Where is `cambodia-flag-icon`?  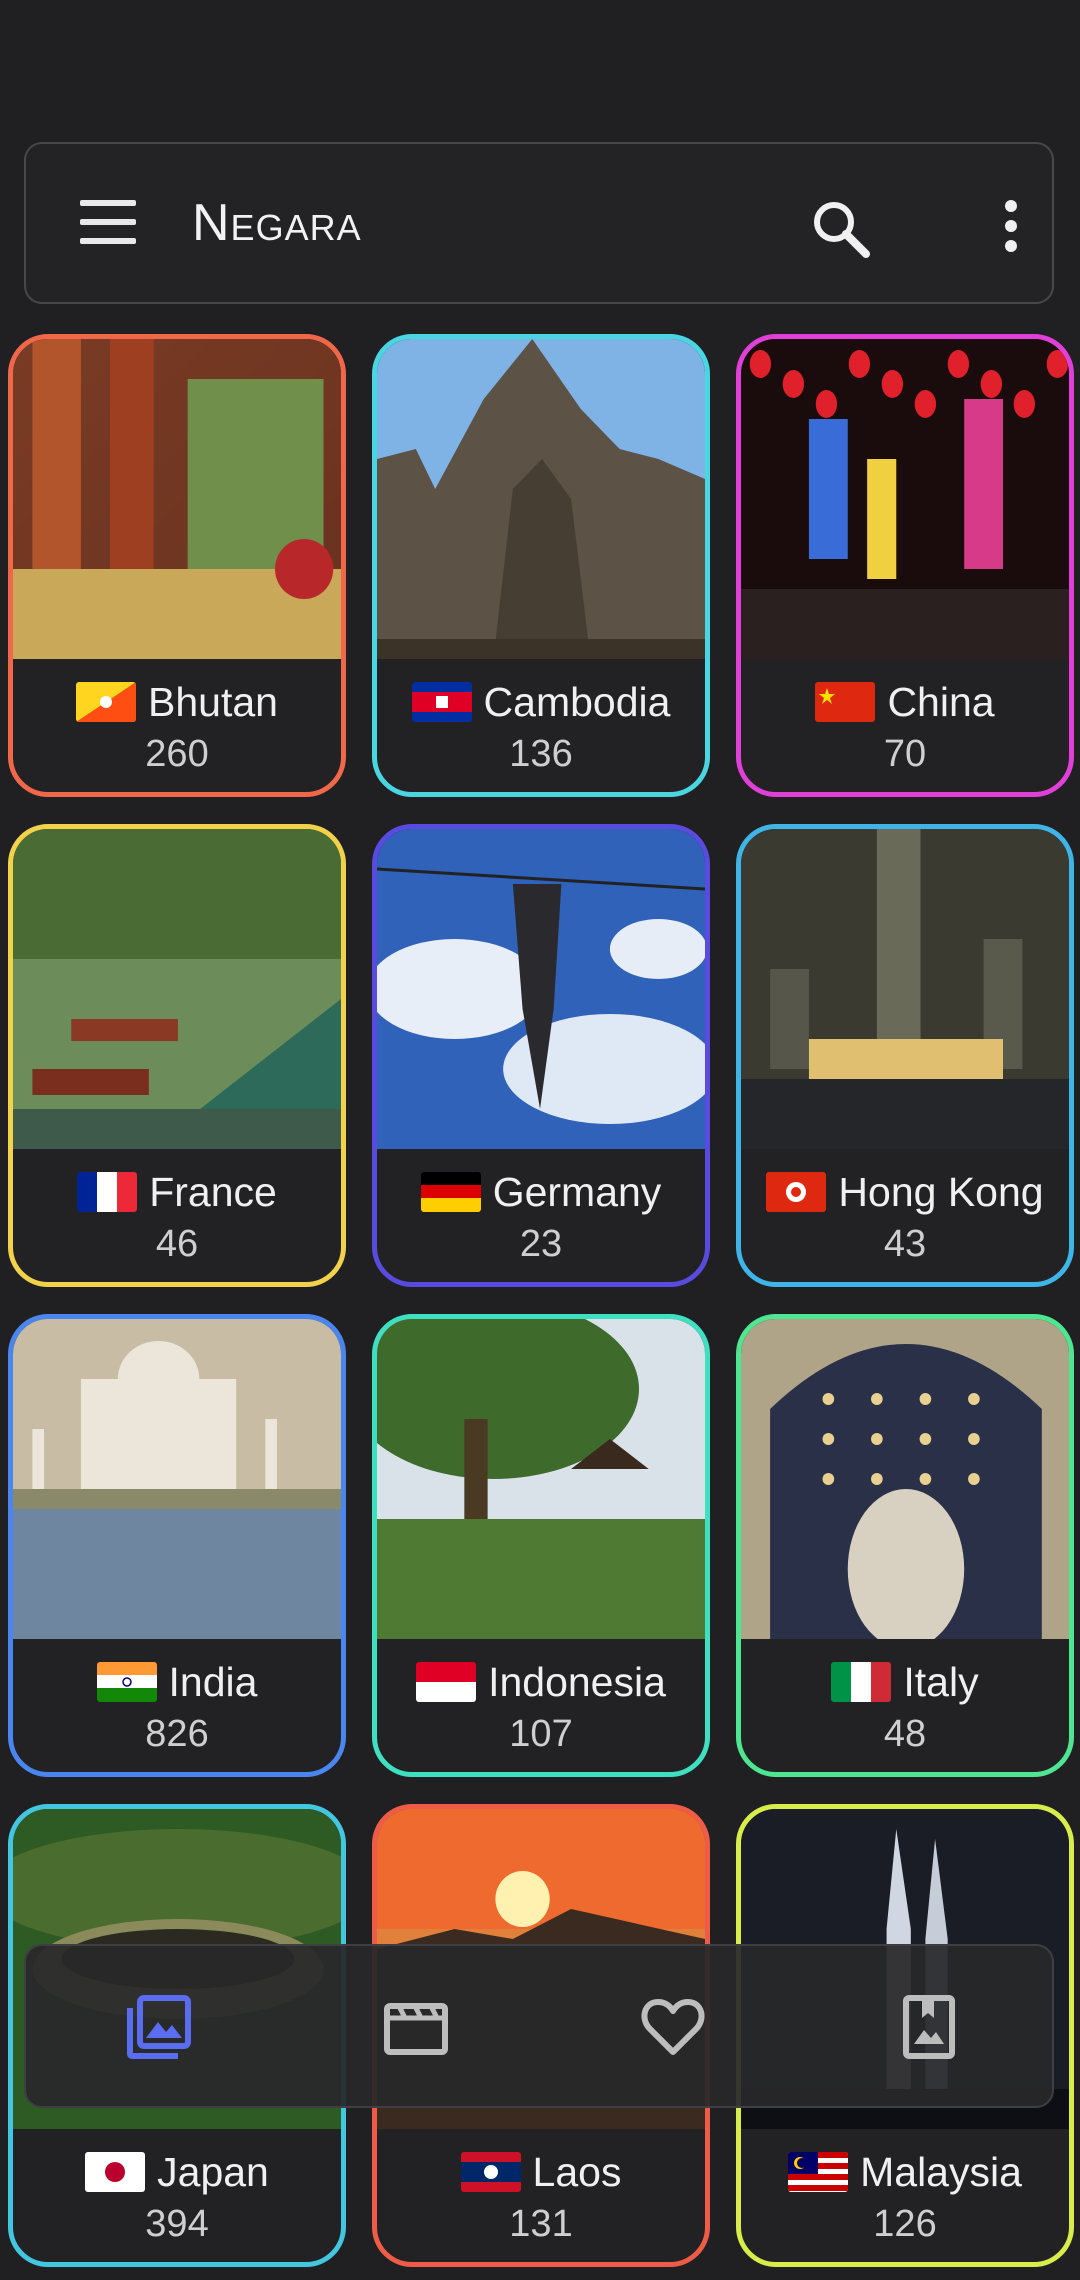 cambodia-flag-icon is located at coordinates (441, 702).